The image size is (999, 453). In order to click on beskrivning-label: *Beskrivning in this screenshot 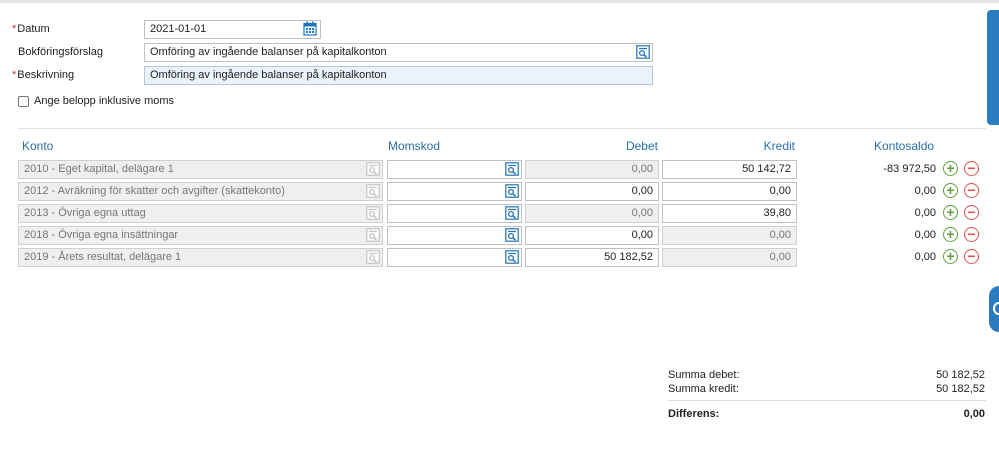, I will do `click(43, 75)`.